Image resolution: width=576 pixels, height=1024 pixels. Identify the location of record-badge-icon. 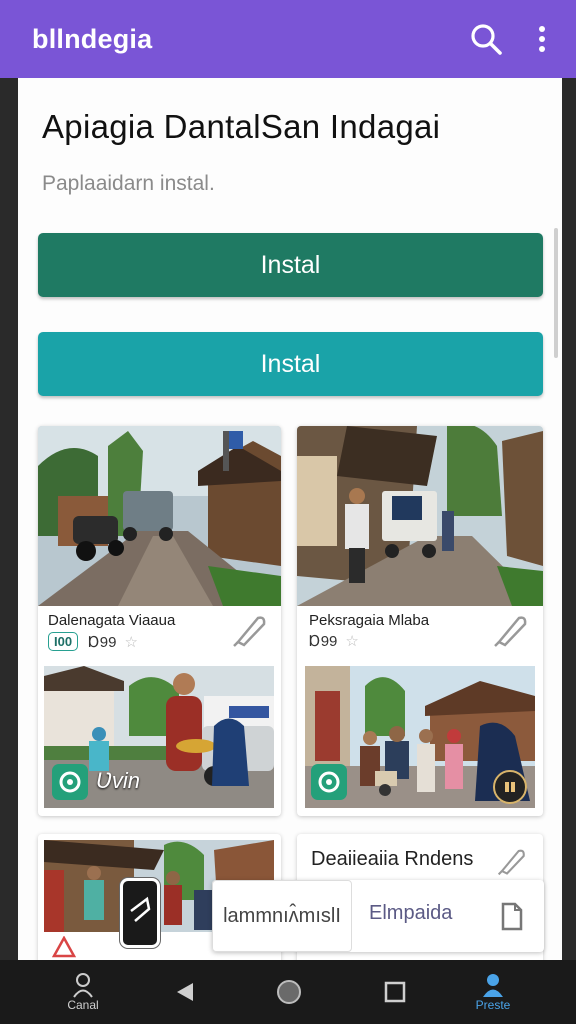
(510, 787).